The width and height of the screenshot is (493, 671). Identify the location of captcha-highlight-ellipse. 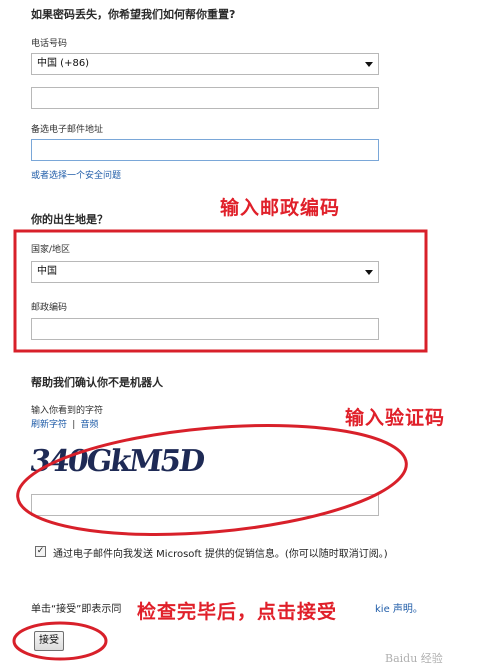
(212, 480).